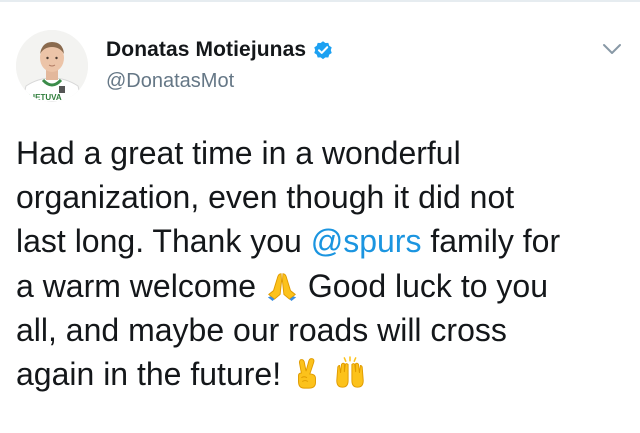  I want to click on tweet-text-line: all, and maybe our roads will cross, so click(323, 330).